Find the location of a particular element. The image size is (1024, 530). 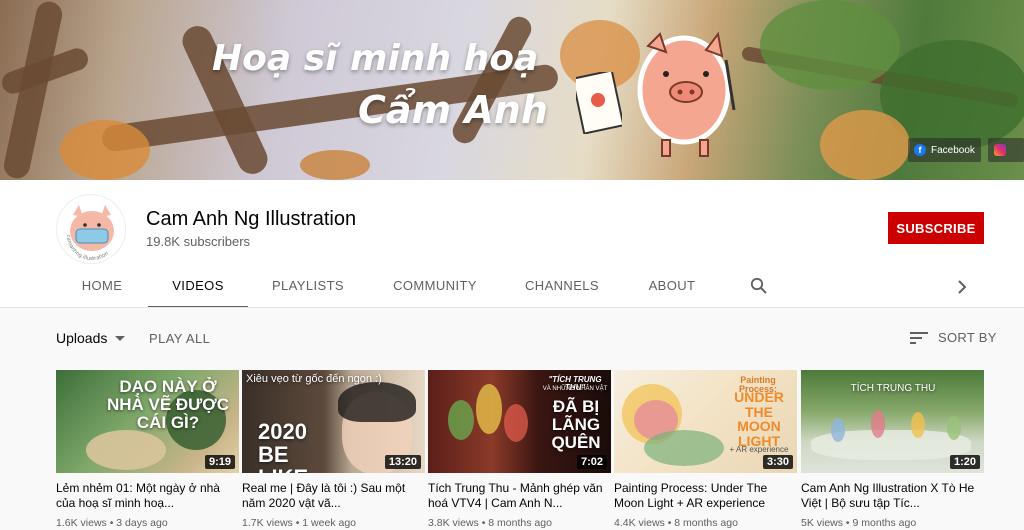

tab-playlists: PLAYLISTS is located at coordinates (308, 287).